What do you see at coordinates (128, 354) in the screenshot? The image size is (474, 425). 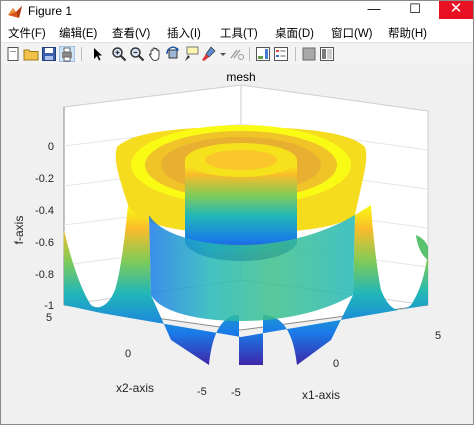 I see `x2-tick-label: 0` at bounding box center [128, 354].